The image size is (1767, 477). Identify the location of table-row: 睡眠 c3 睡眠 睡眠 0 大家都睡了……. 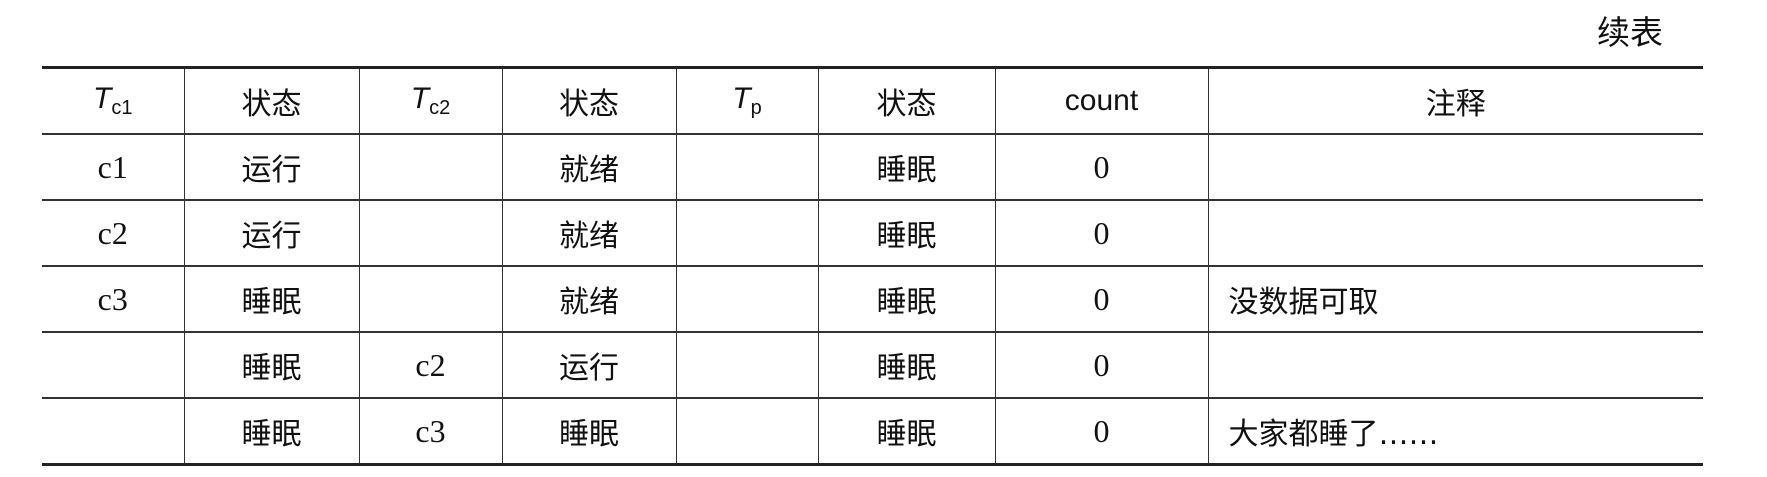
(872, 432).